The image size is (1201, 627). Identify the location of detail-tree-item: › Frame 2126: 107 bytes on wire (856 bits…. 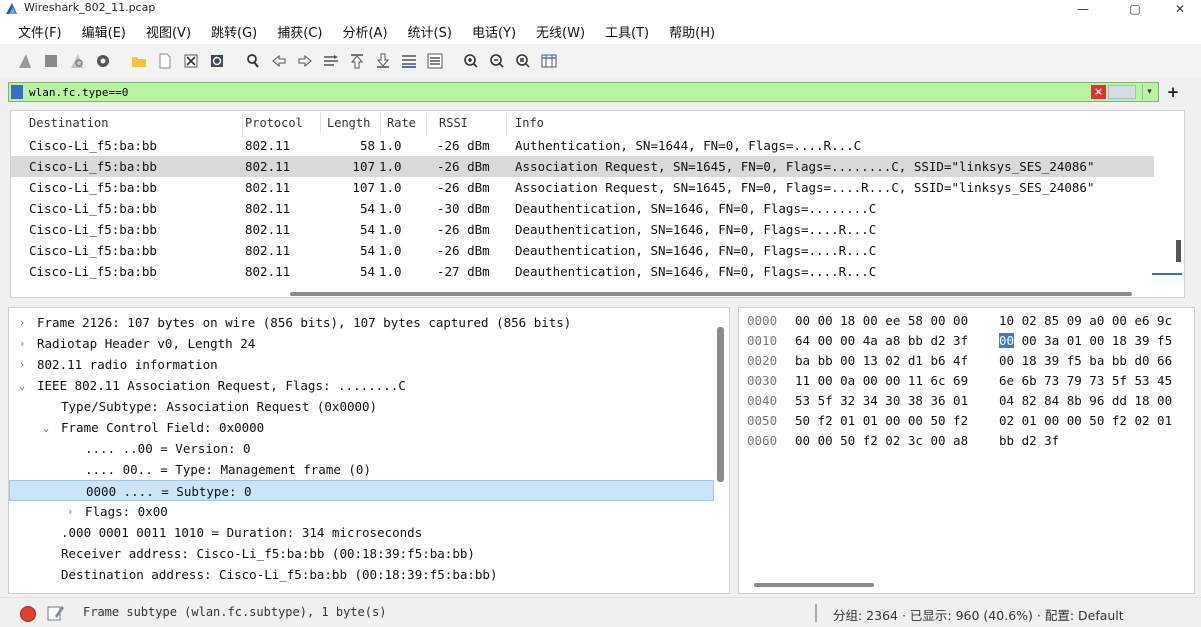
(361, 322).